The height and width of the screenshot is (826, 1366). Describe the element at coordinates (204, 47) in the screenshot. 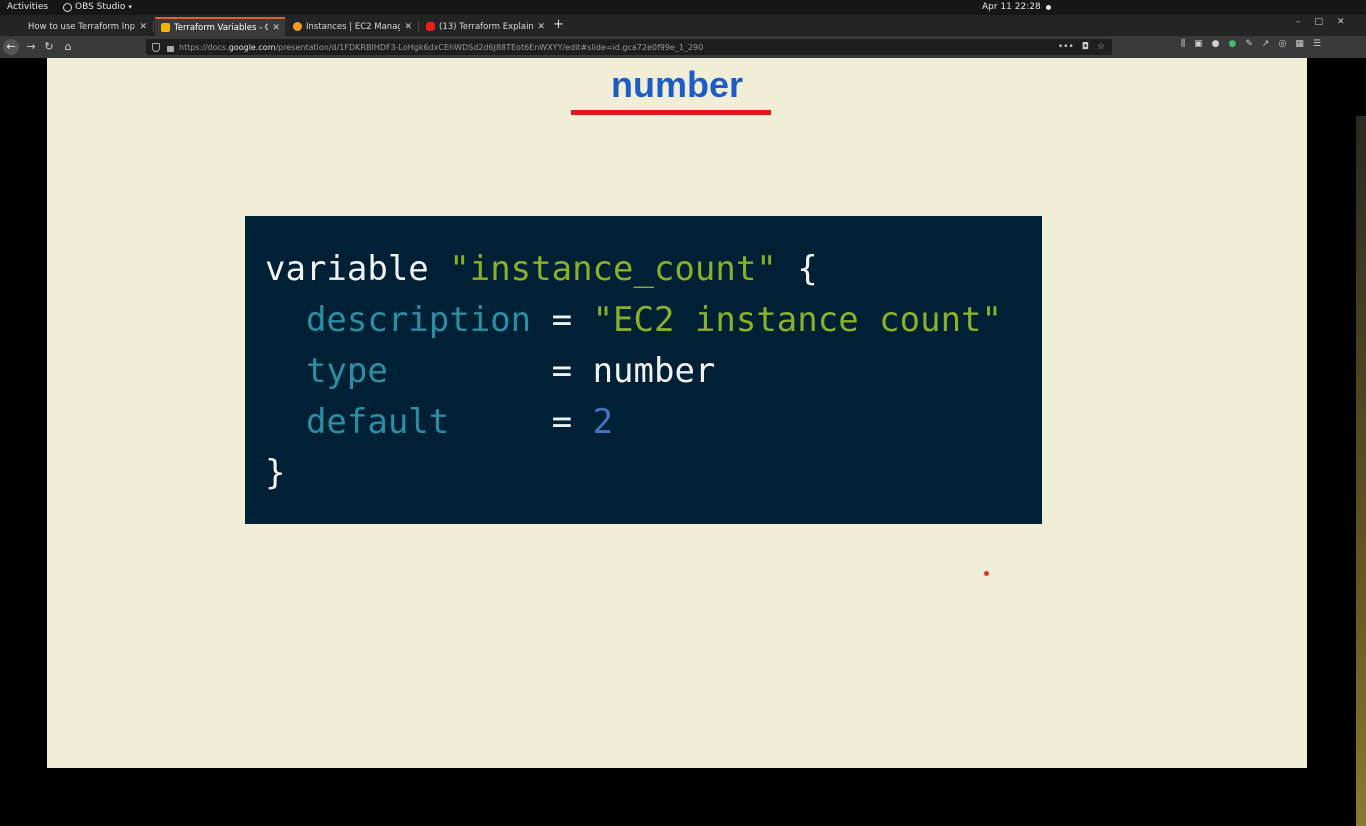

I see `url-prefix: https://docs.` at that location.